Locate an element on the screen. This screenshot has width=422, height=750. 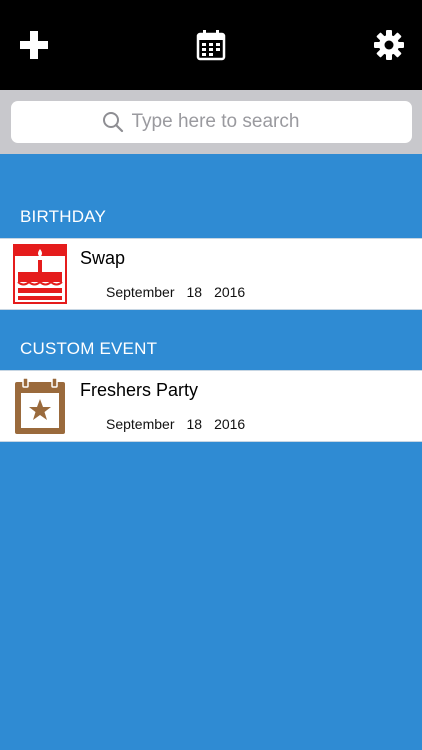
list-item: Freshers Party September 18 2016 is located at coordinates (211, 406).